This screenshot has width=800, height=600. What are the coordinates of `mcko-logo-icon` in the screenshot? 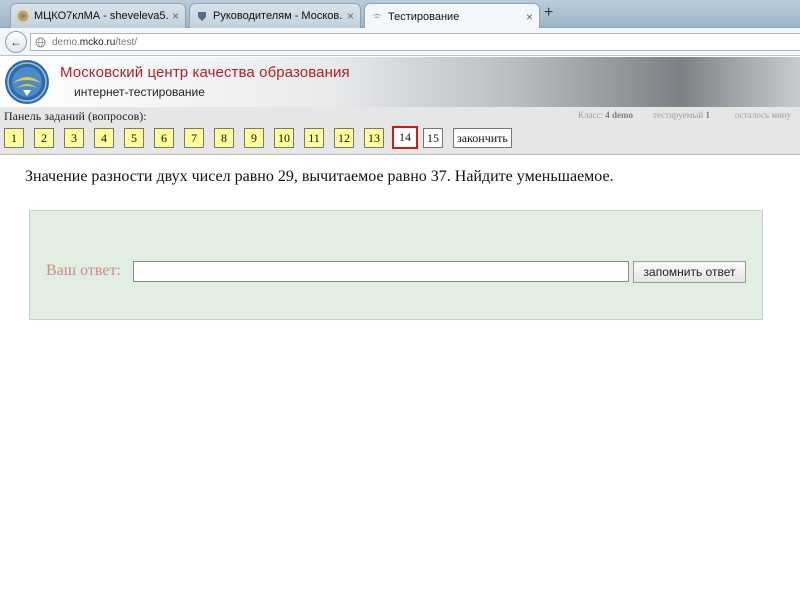 It's located at (377, 15).